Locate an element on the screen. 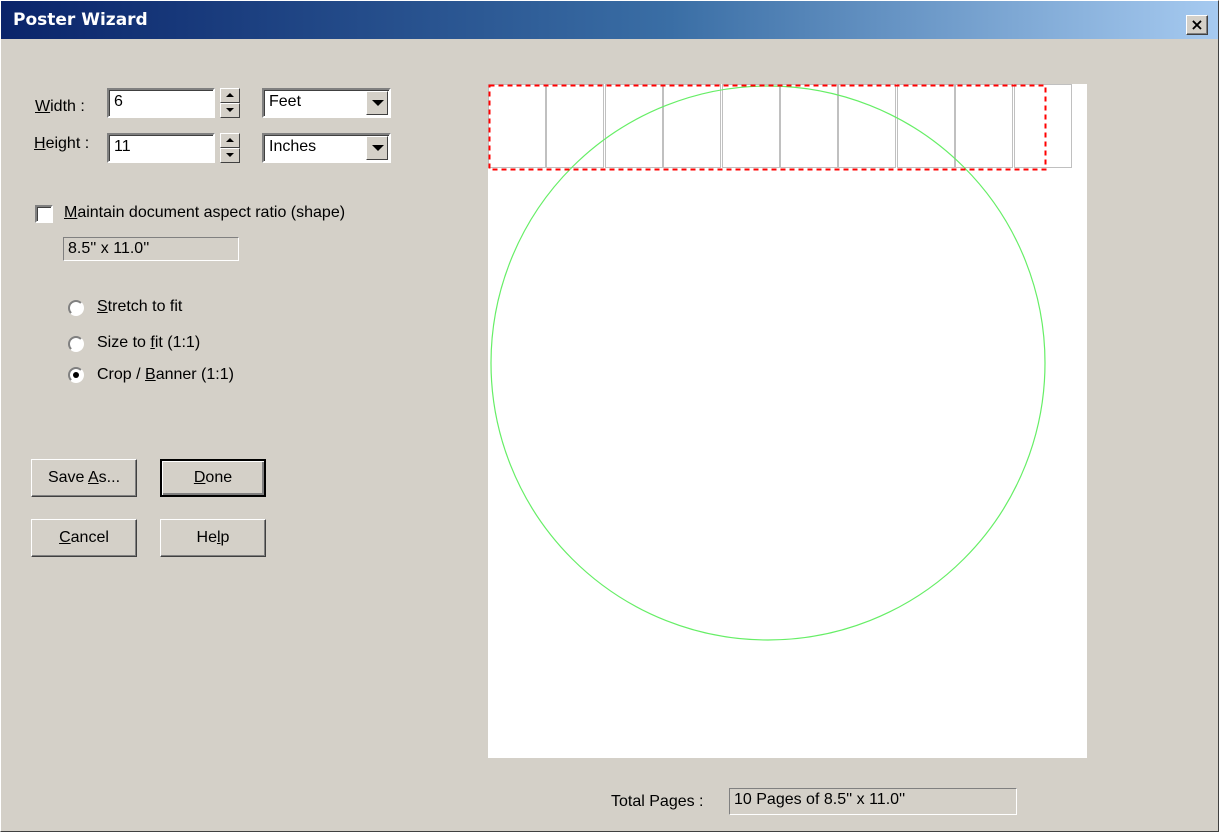 The width and height of the screenshot is (1219, 832). radio-size-to-fit is located at coordinates (76, 344).